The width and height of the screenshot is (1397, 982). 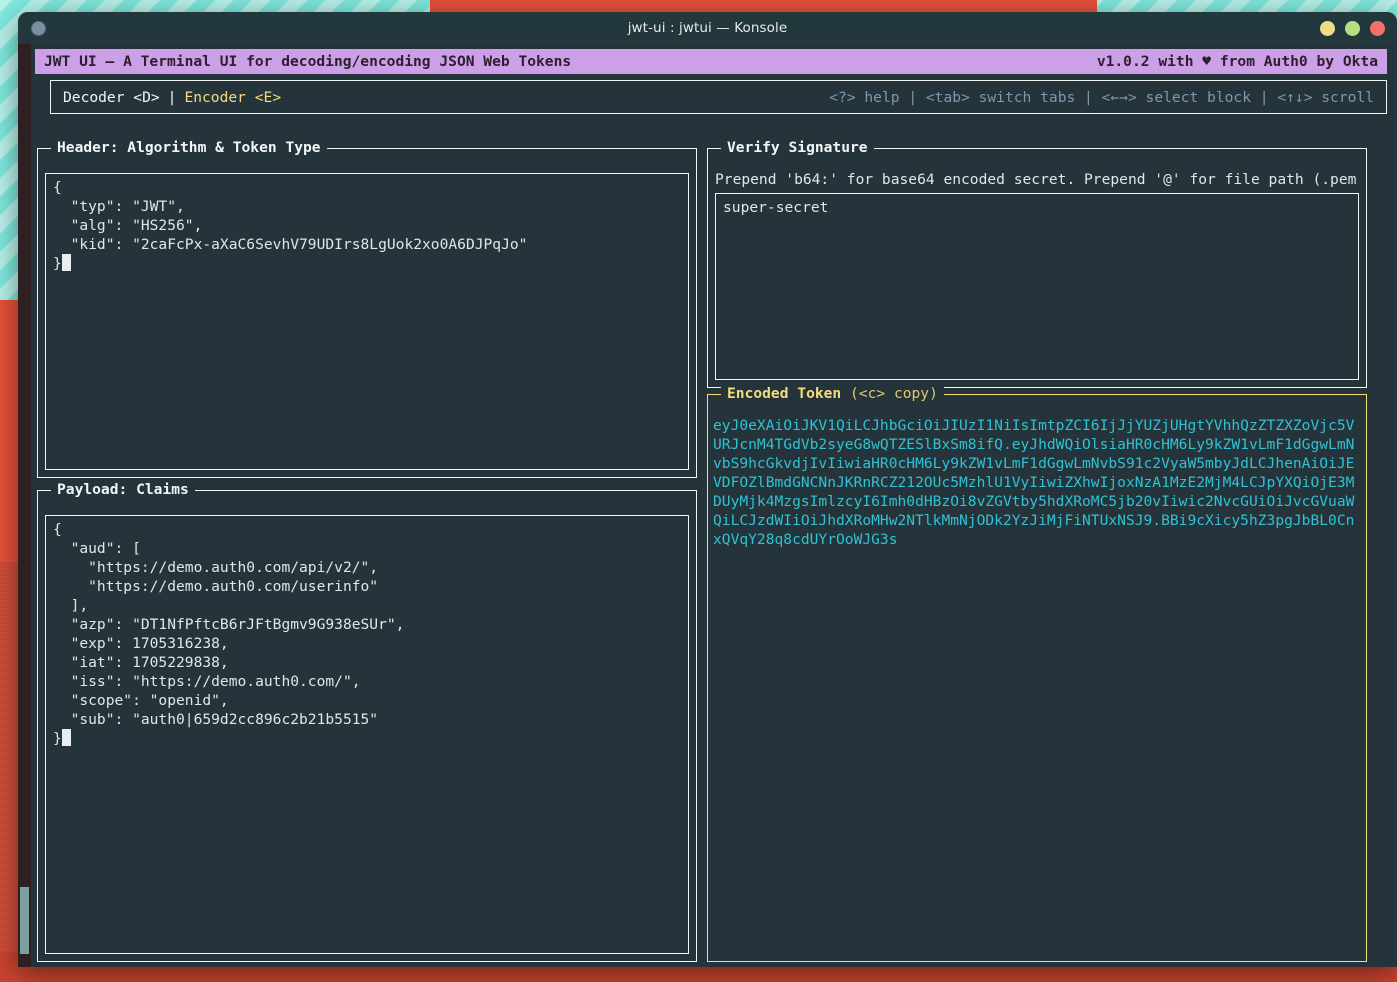 I want to click on window-title: jwt-ui : jwtui — Konsole, so click(x=707, y=28).